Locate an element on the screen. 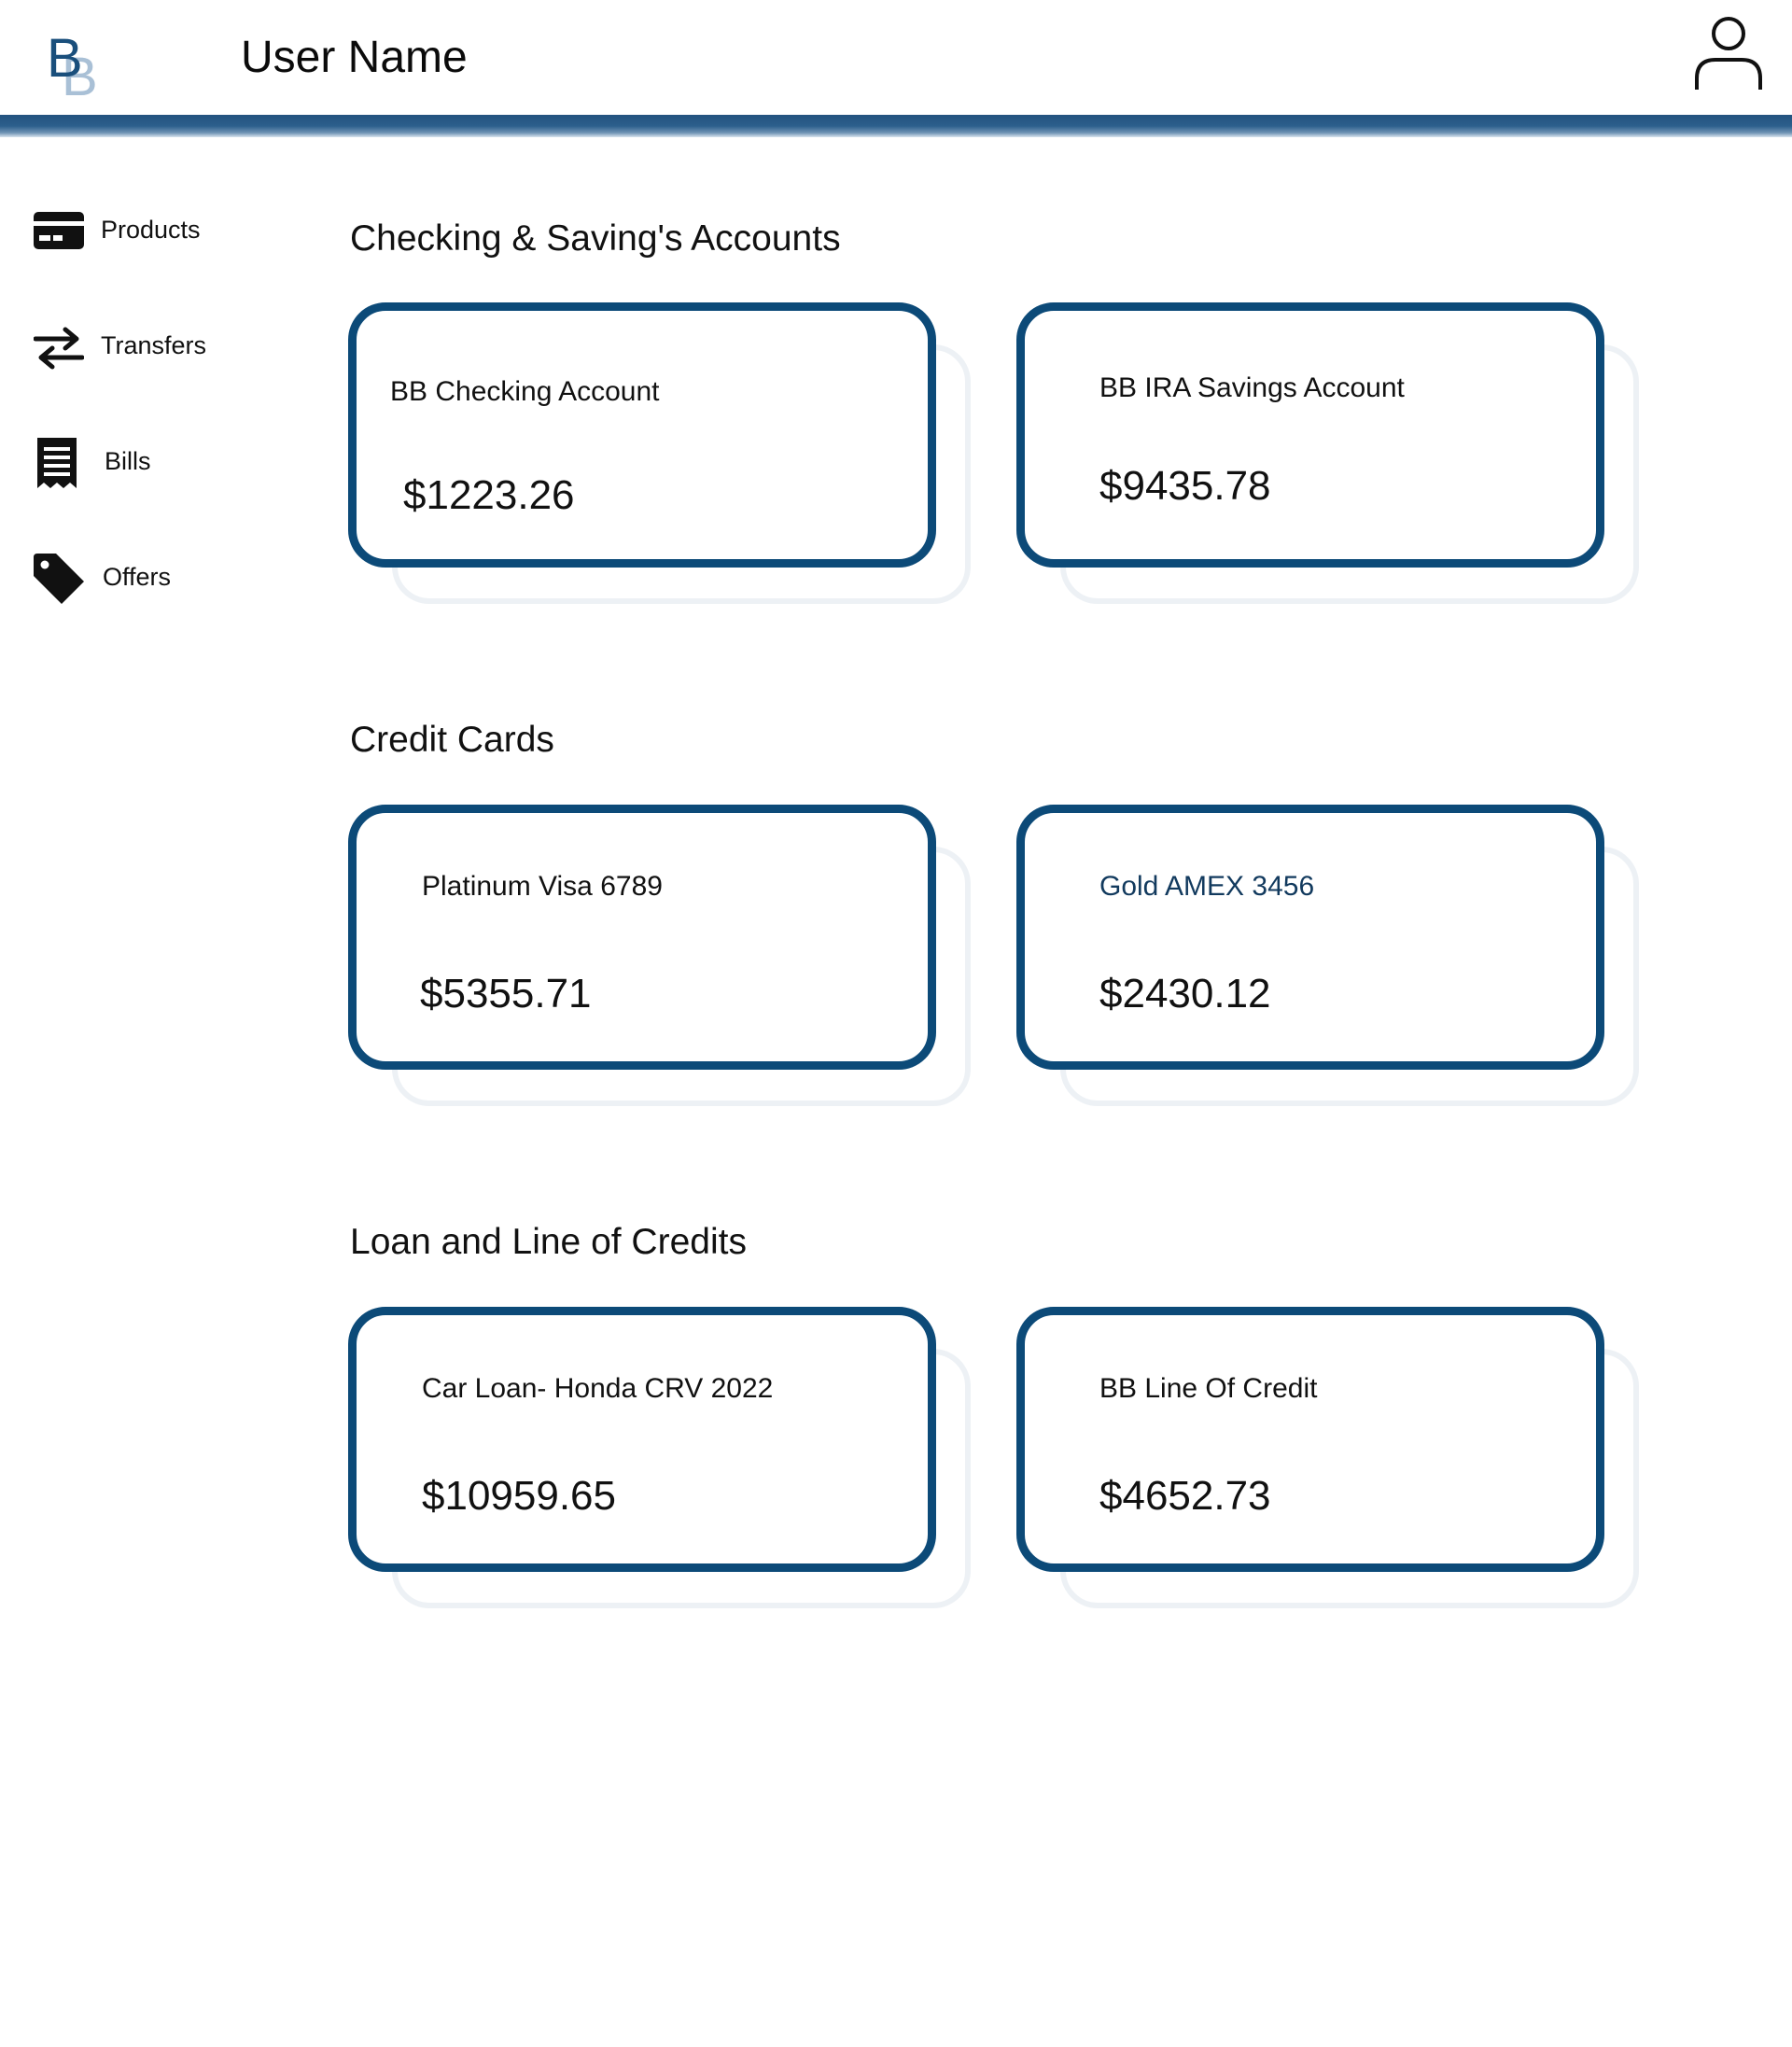 Image resolution: width=1792 pixels, height=2047 pixels. account-card-checking: BB Checking Account $1223.26 is located at coordinates (665, 456).